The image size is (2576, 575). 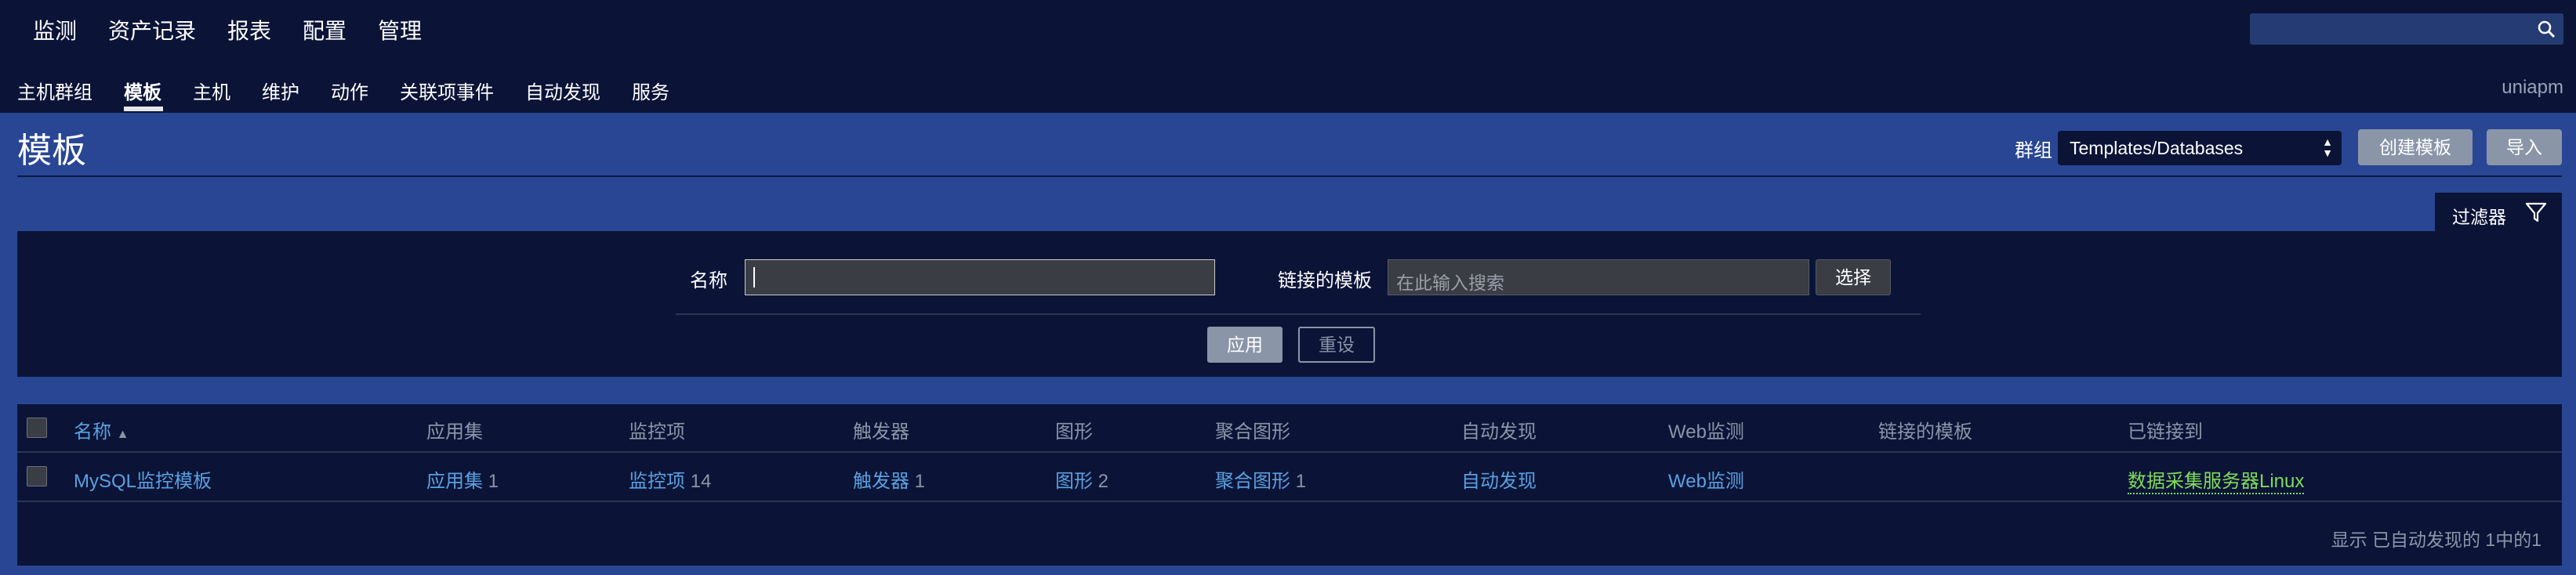 What do you see at coordinates (37, 476) in the screenshot?
I see `row-checkbox` at bounding box center [37, 476].